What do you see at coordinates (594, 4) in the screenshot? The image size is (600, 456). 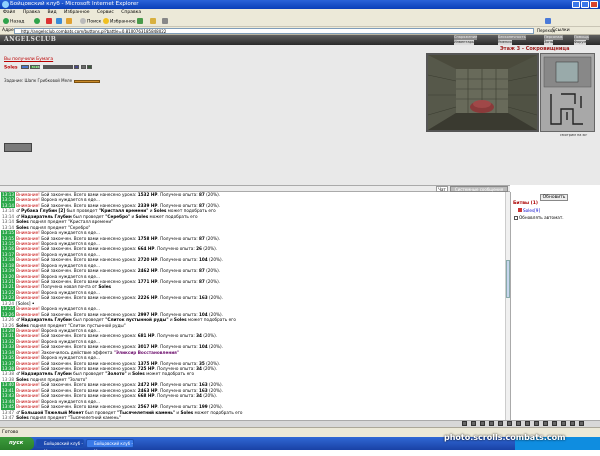 I see `close-button` at bounding box center [594, 4].